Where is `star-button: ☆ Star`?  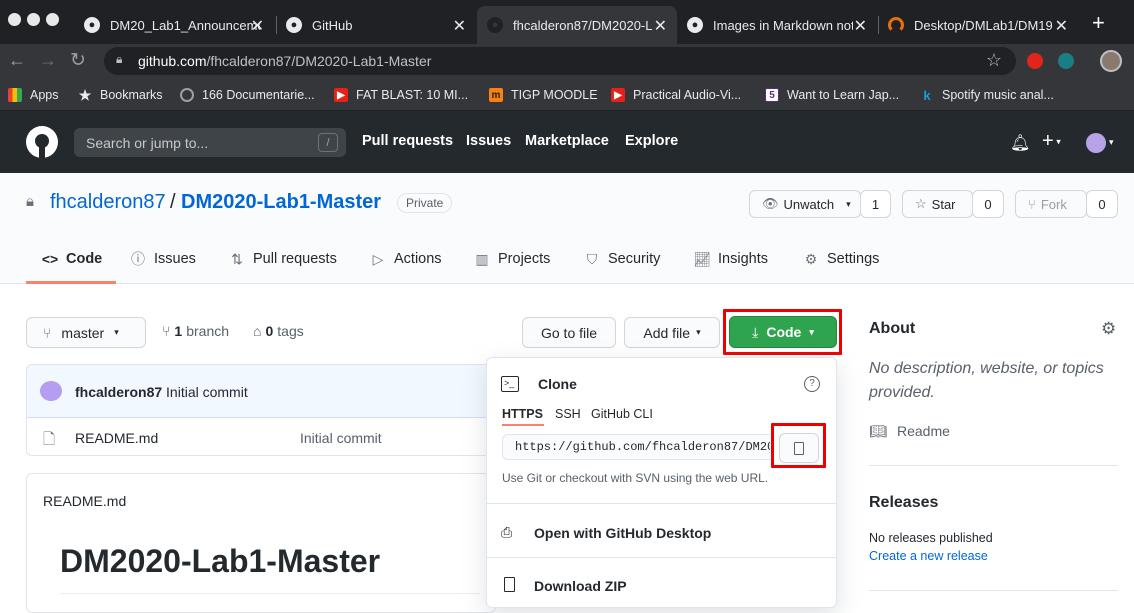 star-button: ☆ Star is located at coordinates (937, 204).